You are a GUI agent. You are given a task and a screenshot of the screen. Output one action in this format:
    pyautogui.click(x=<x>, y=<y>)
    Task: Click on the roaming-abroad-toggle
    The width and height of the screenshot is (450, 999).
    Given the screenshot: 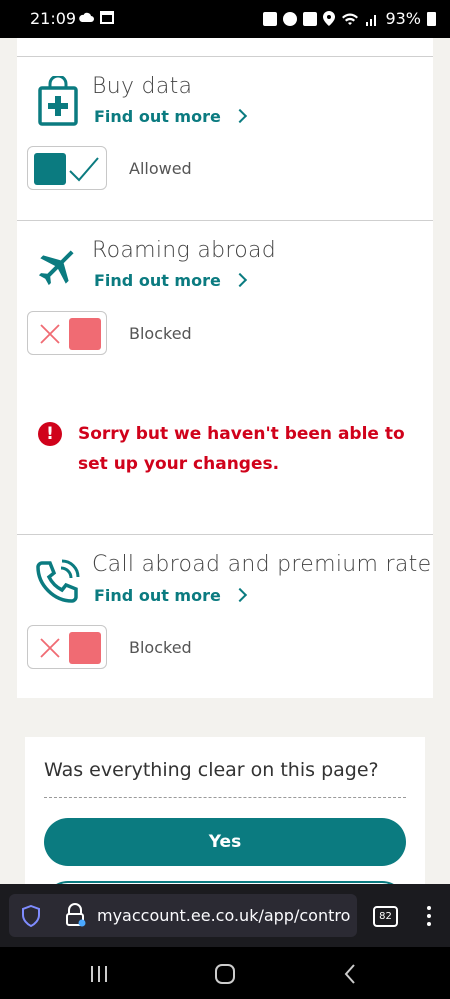 What is the action you would take?
    pyautogui.click(x=67, y=333)
    